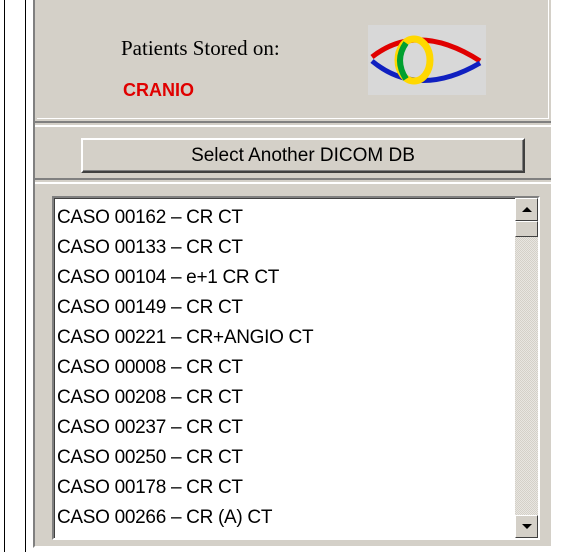  I want to click on list-item: CASO 00178 – CR CT, so click(185, 489).